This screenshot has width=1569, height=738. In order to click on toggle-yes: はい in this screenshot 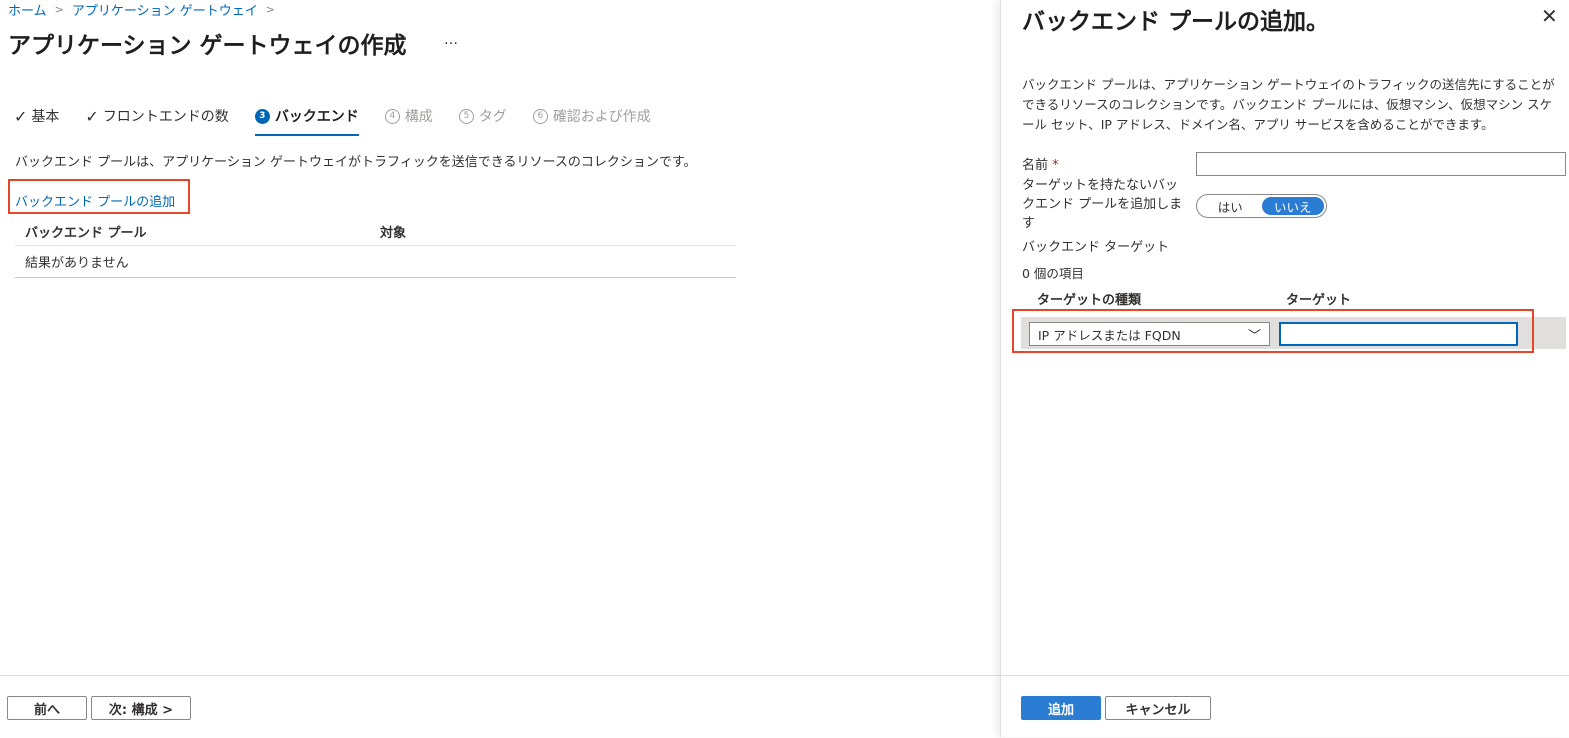, I will do `click(1230, 206)`.